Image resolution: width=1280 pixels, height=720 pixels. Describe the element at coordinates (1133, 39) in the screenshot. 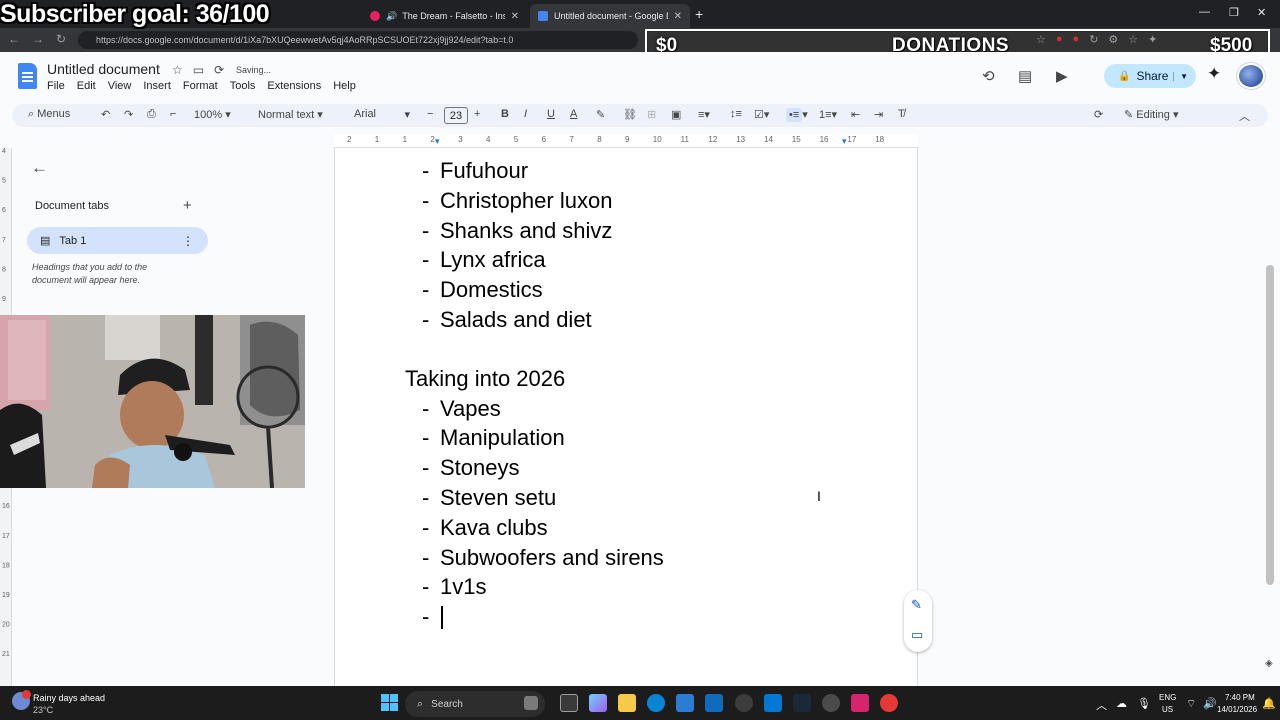

I see `bookmark-icon: ☆` at that location.